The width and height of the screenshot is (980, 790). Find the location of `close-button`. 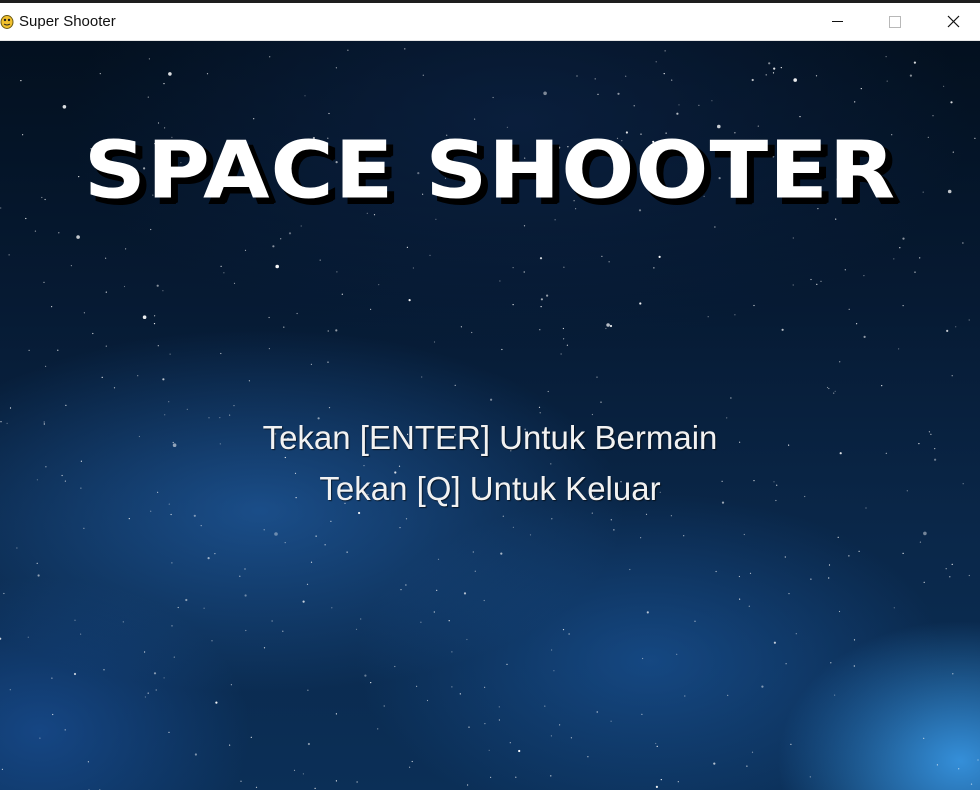

close-button is located at coordinates (952, 21).